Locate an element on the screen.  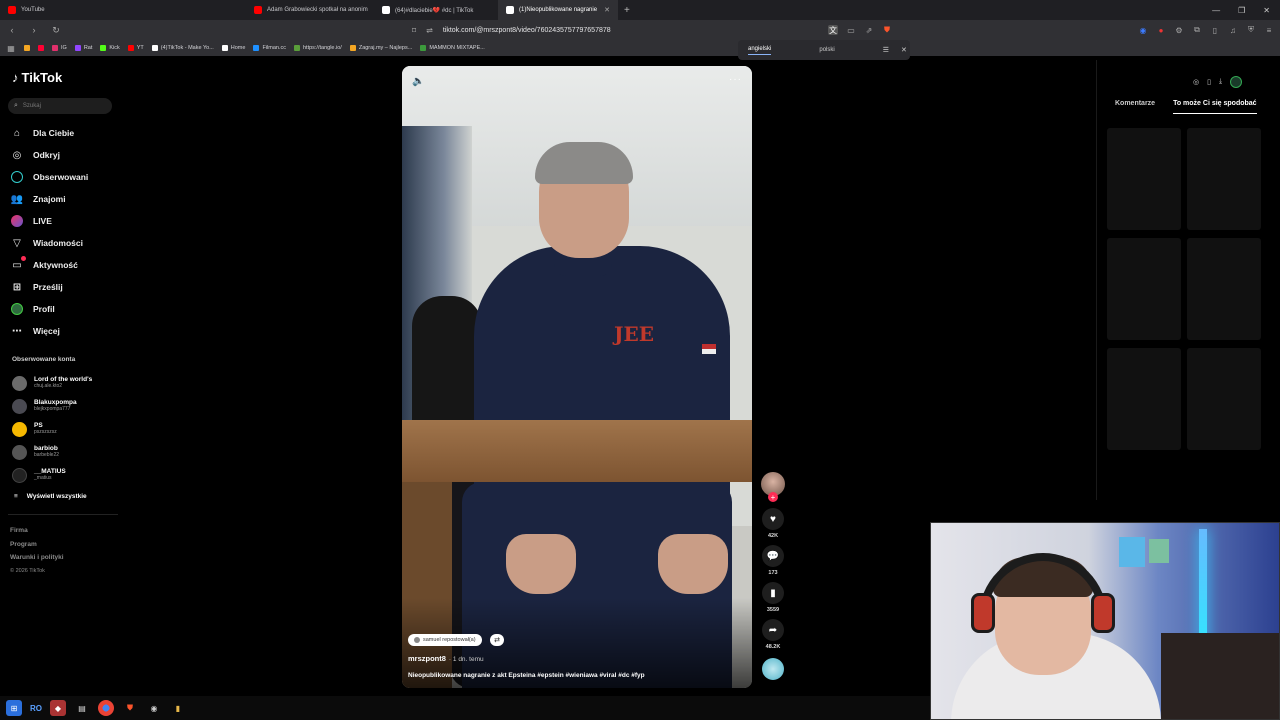
footer-link-program: Program is located at coordinates (37, 545).